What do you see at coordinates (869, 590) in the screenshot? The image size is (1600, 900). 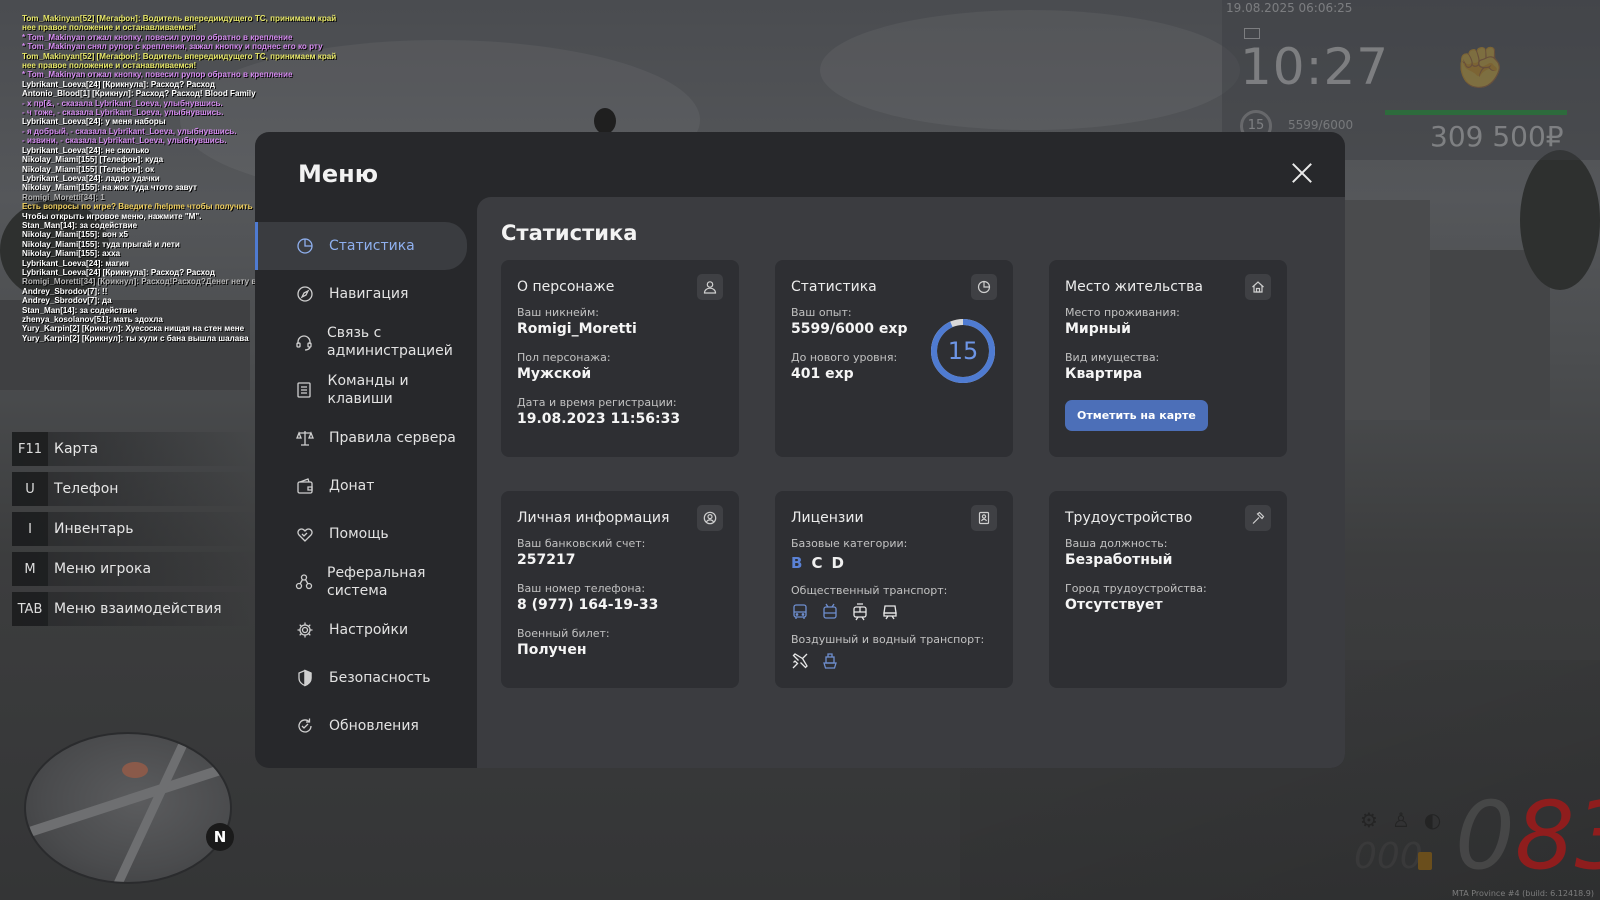 I see `field-label: Общественный транспорт:` at bounding box center [869, 590].